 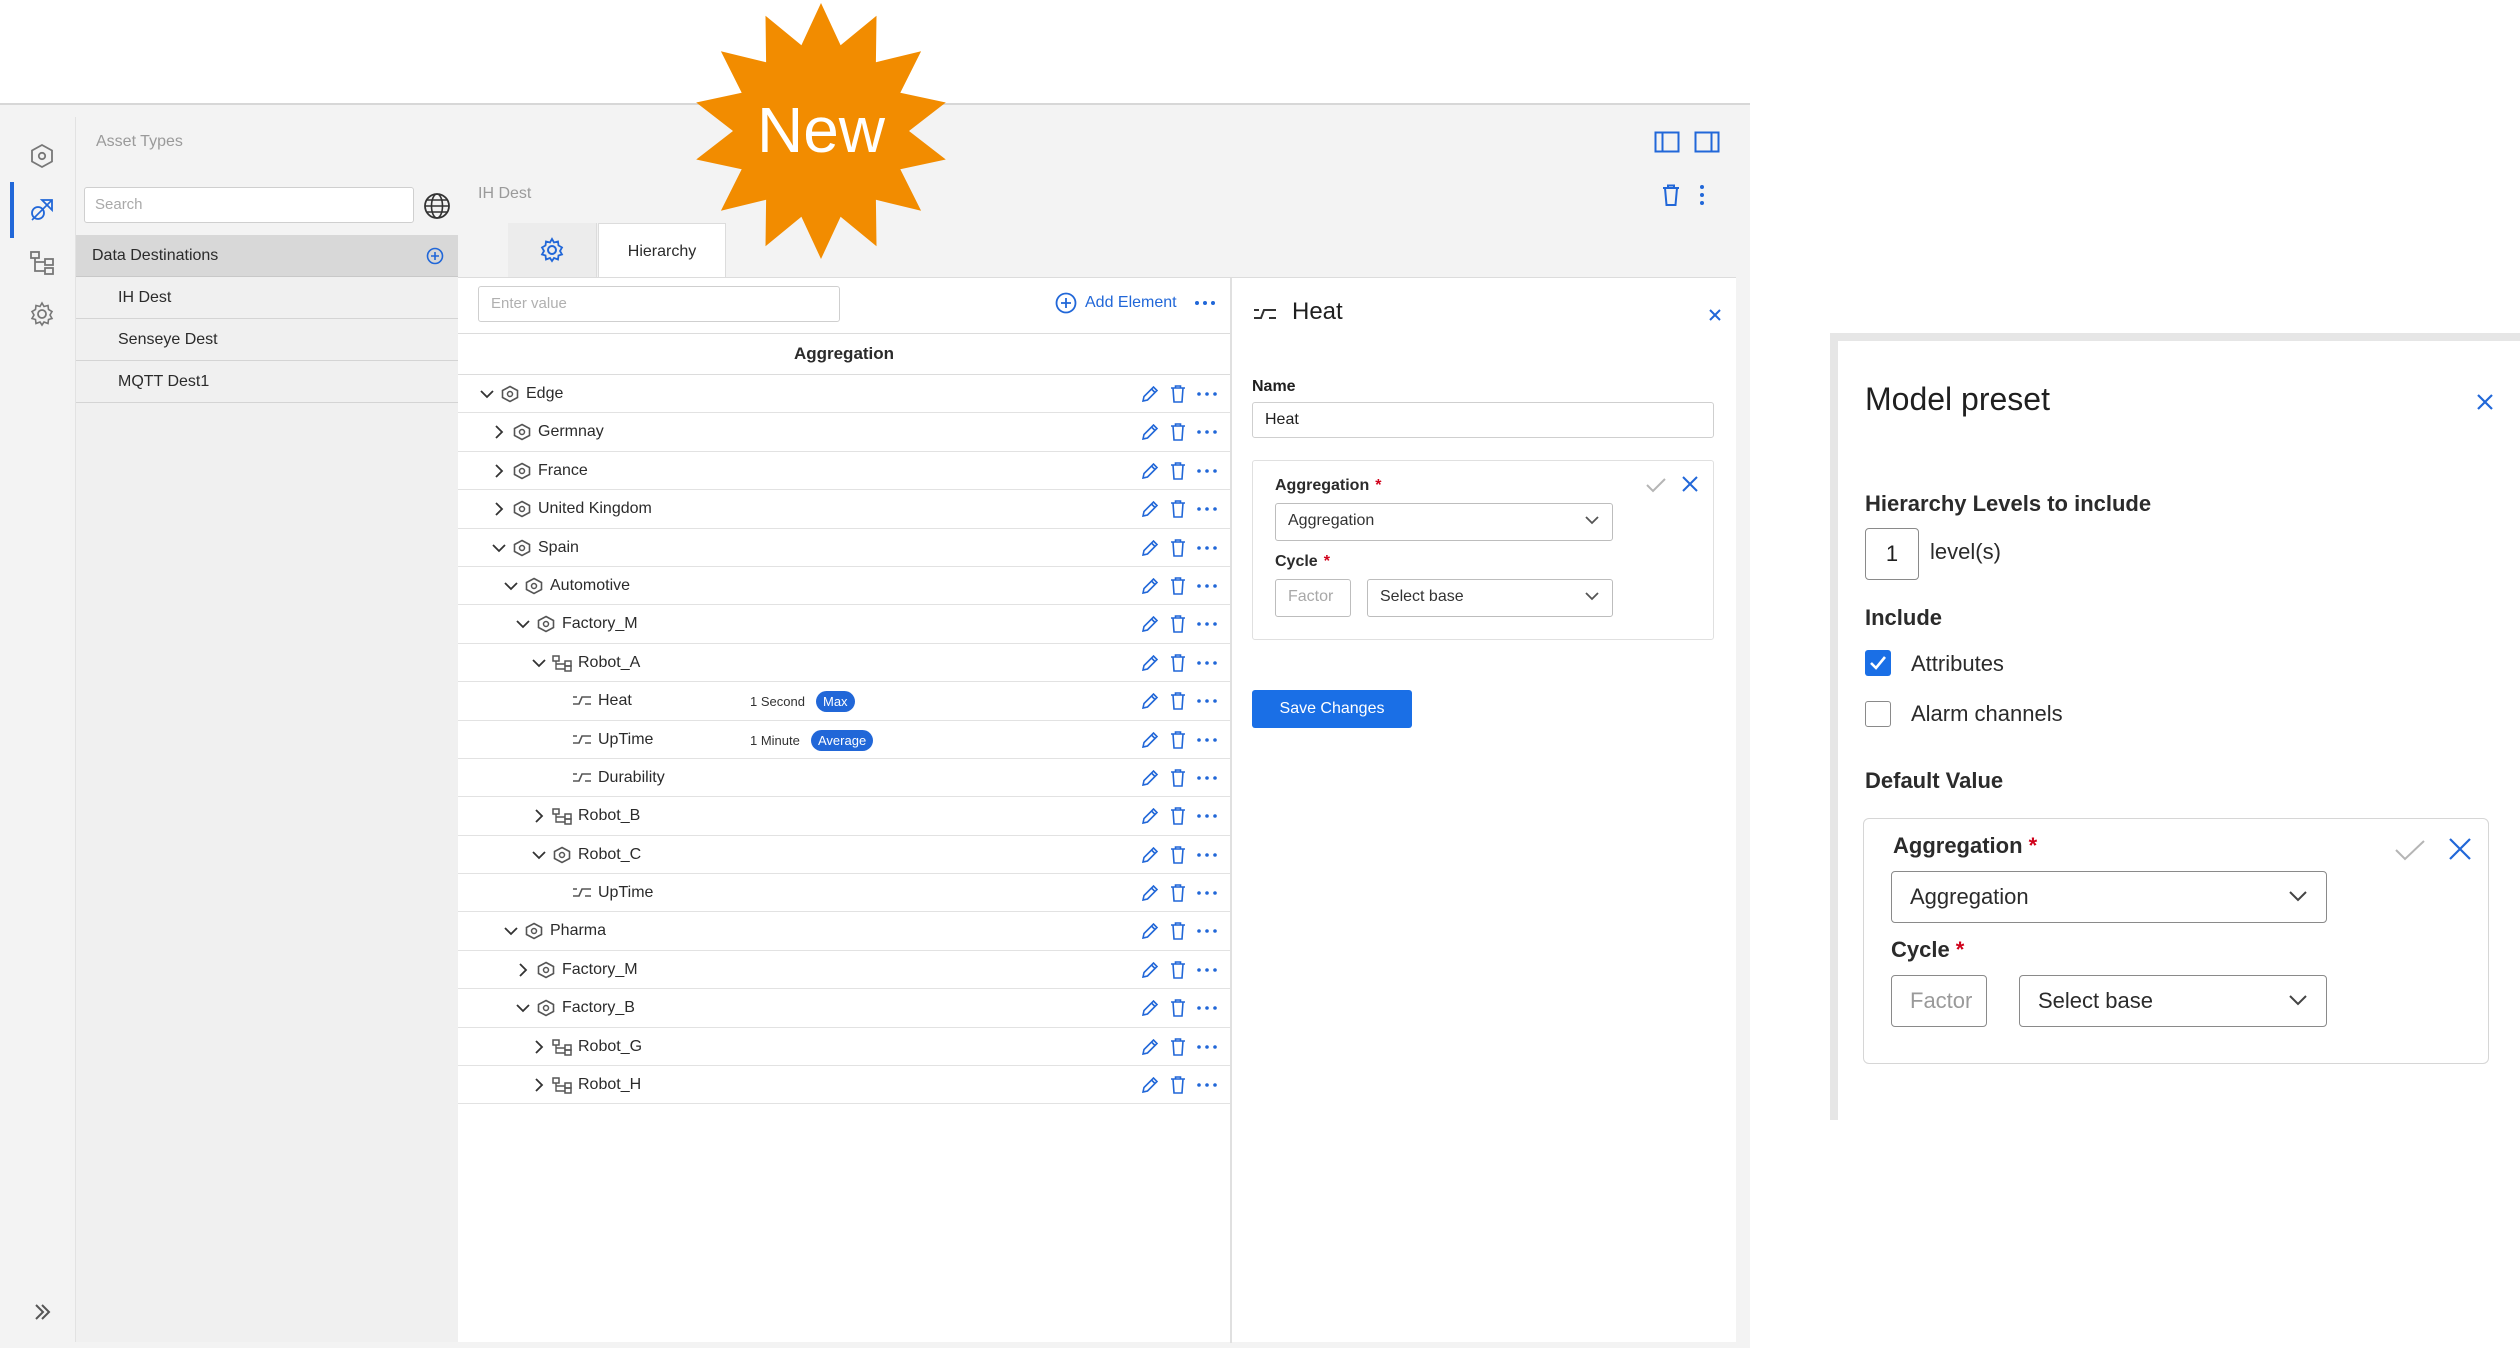 I want to click on settings-icon, so click(x=42, y=314).